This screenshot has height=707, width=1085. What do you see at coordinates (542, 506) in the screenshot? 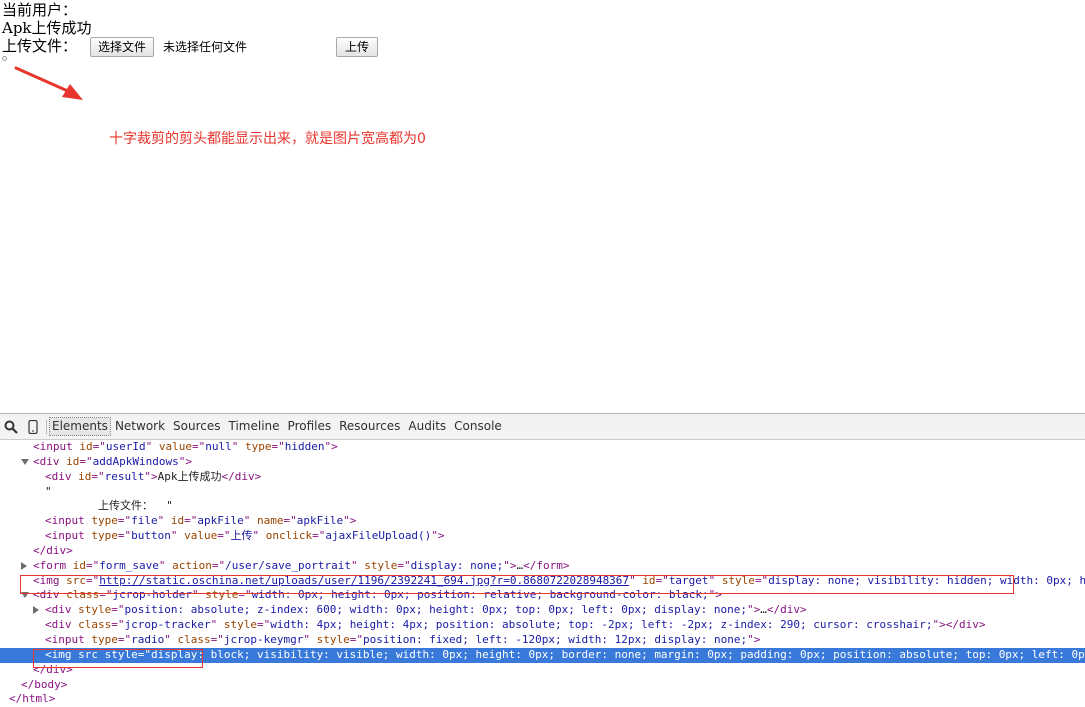
I see `dom-tree-row: 上传文件： "` at bounding box center [542, 506].